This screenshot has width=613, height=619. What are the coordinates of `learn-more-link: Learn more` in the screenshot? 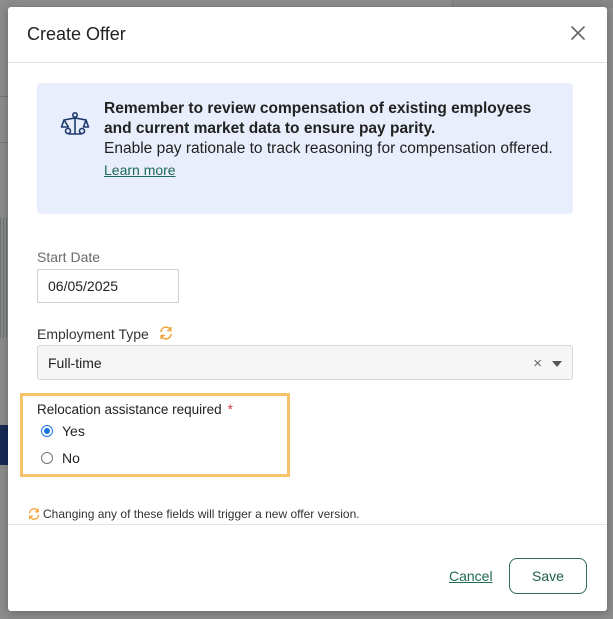 It's located at (140, 170).